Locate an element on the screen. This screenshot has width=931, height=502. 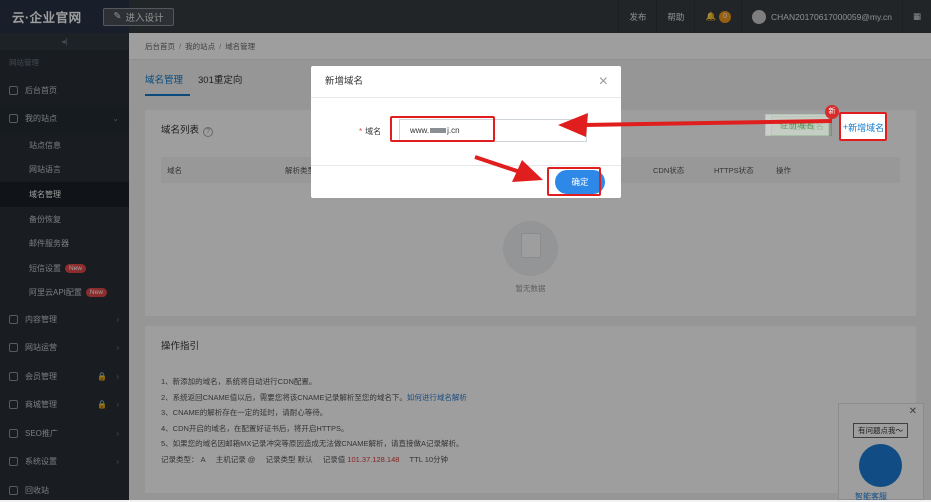
domain-label: * 域名 is located at coordinates (370, 131).